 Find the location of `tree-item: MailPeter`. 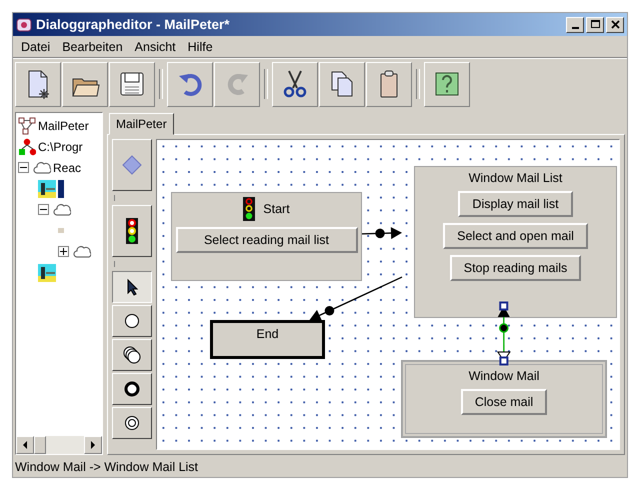

tree-item: MailPeter is located at coordinates (63, 125).